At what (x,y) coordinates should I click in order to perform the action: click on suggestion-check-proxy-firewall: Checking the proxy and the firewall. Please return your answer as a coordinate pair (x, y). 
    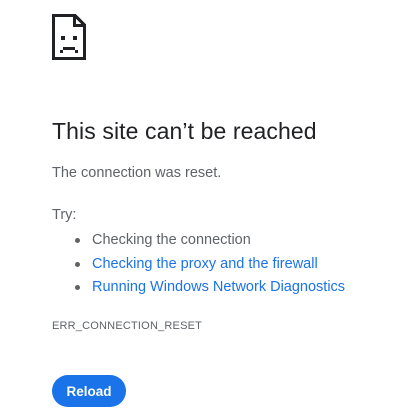
    Looking at the image, I should click on (198, 265).